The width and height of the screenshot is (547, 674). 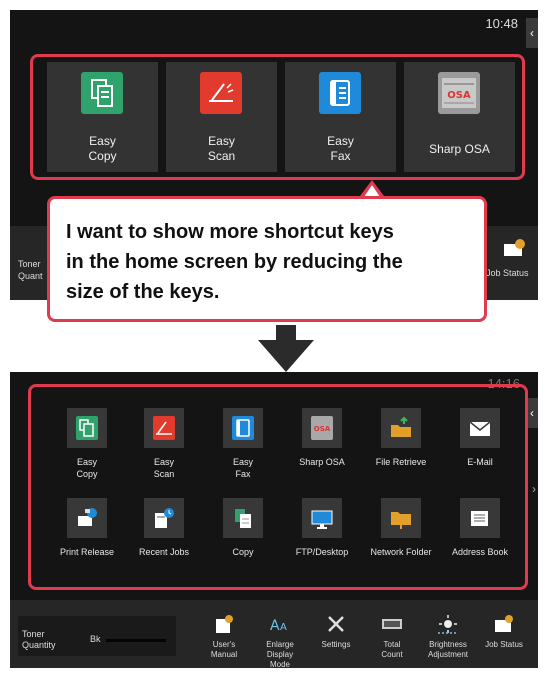 I want to click on toner-line2: Quant, so click(x=30, y=276).